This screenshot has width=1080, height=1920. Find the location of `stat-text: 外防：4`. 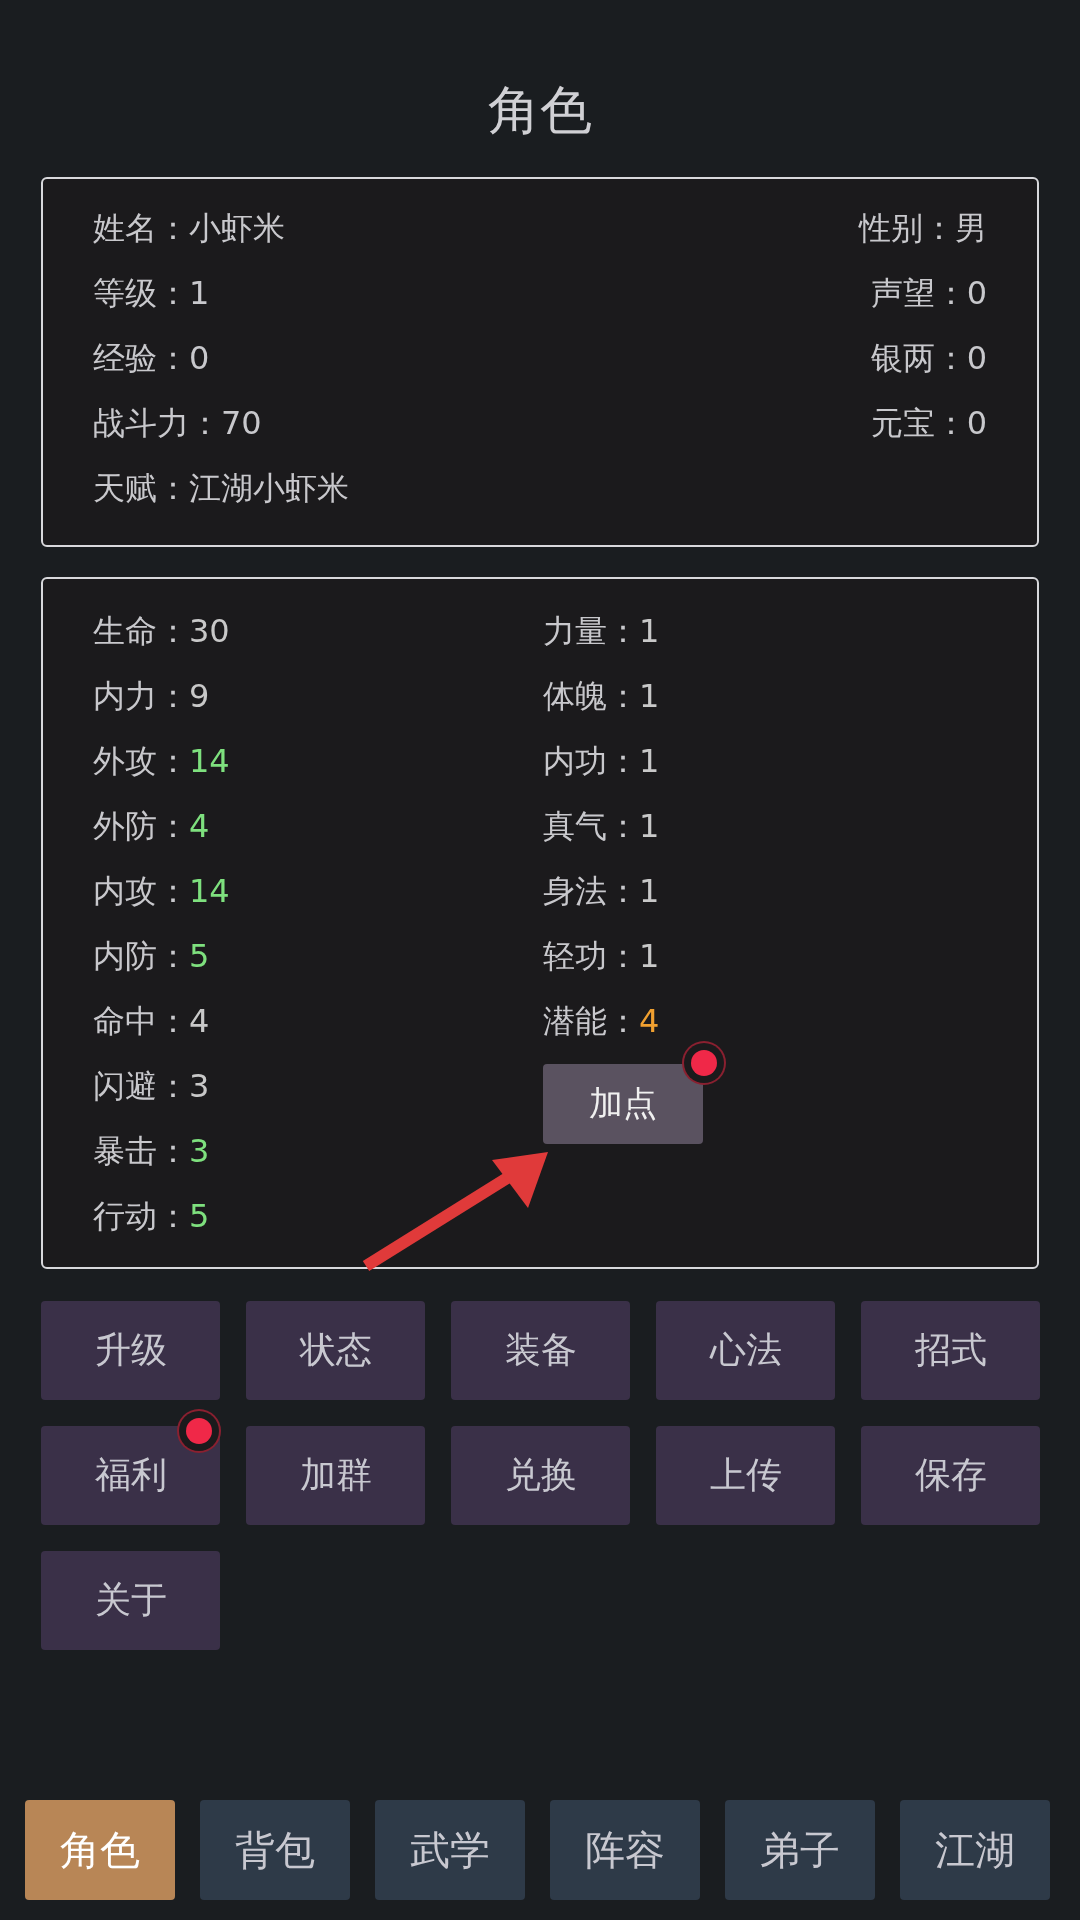

stat-text: 外防：4 is located at coordinates (151, 826).